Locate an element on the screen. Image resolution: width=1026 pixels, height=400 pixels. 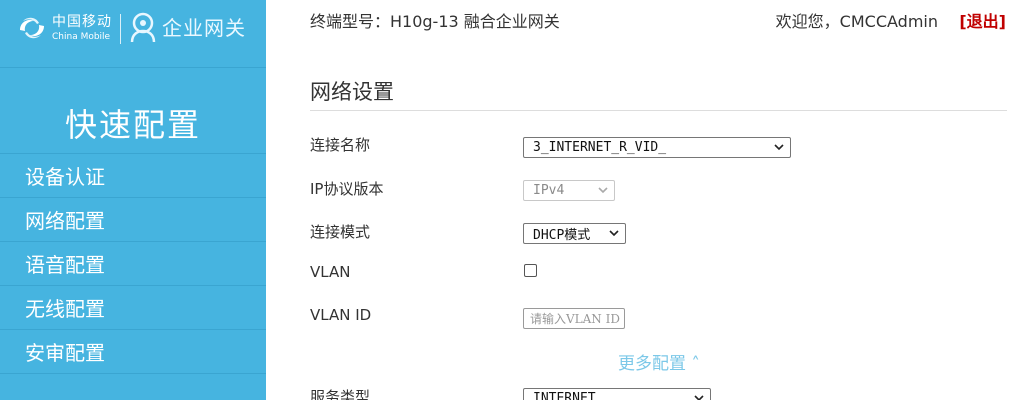
connection-name-value: 3_INTERNET_R_VID_ is located at coordinates (600, 147).